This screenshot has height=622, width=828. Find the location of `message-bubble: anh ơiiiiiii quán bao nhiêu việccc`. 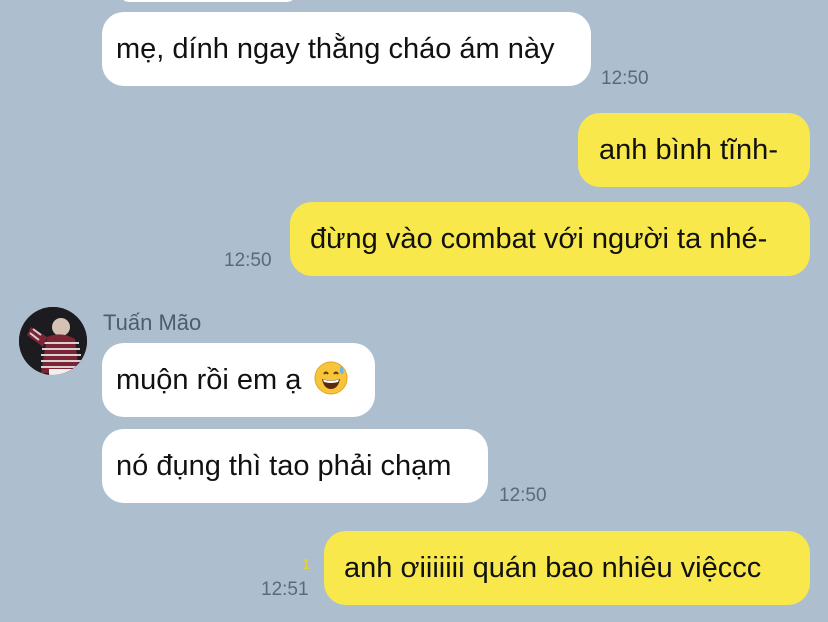

message-bubble: anh ơiiiiiii quán bao nhiêu việccc is located at coordinates (567, 568).